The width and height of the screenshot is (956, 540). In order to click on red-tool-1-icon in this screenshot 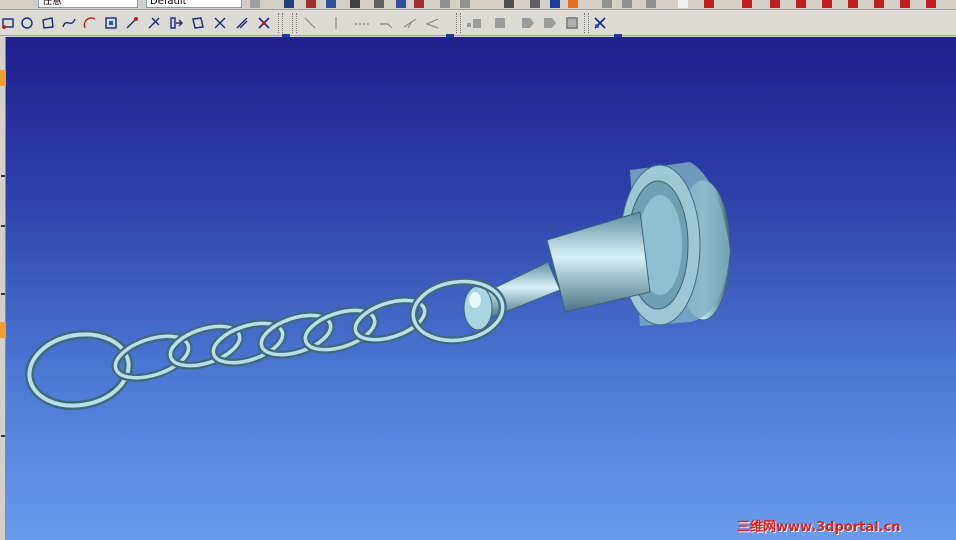, I will do `click(747, 4)`.